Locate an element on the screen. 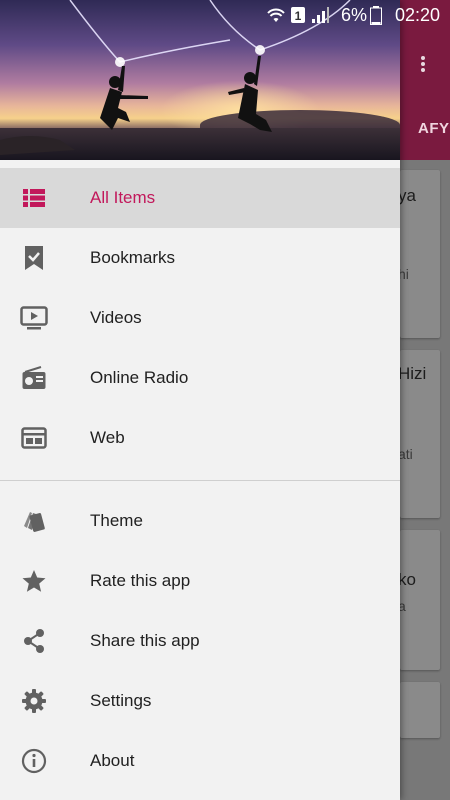 The height and width of the screenshot is (800, 450). drawer-divider is located at coordinates (200, 480).